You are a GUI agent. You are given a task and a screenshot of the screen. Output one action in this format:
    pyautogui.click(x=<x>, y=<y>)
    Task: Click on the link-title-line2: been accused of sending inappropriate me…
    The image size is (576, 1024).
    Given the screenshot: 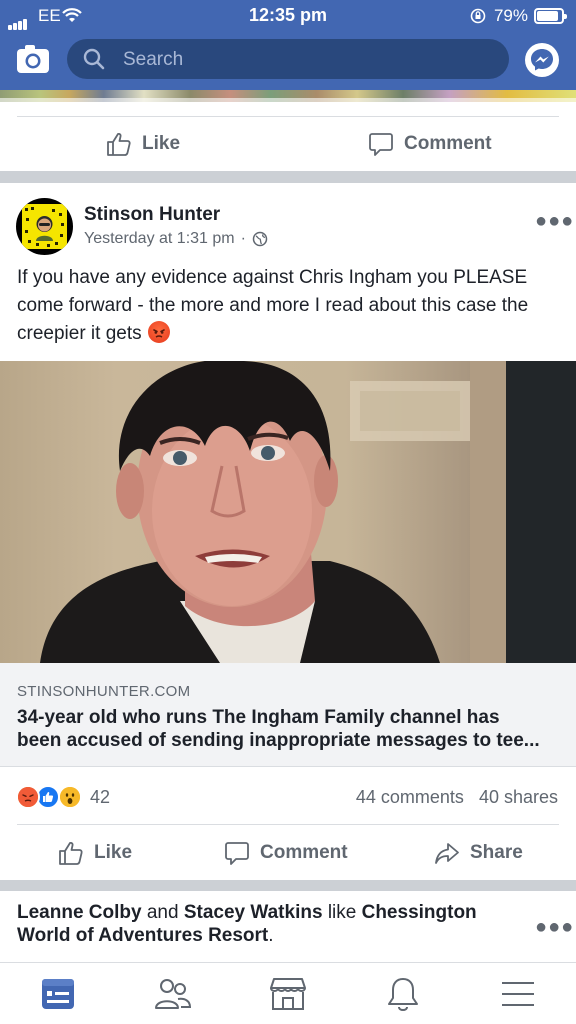 What is the action you would take?
    pyautogui.click(x=278, y=740)
    